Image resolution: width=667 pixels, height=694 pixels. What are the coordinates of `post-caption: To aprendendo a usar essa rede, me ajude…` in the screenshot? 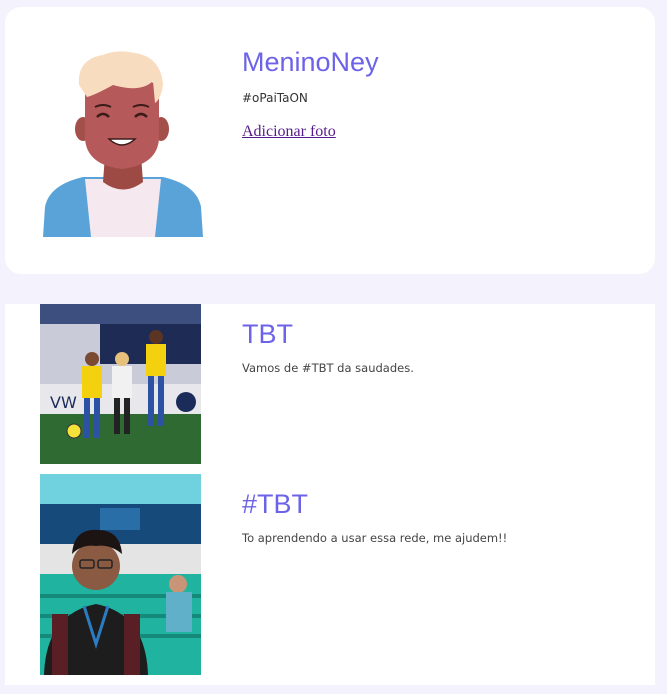 It's located at (375, 538).